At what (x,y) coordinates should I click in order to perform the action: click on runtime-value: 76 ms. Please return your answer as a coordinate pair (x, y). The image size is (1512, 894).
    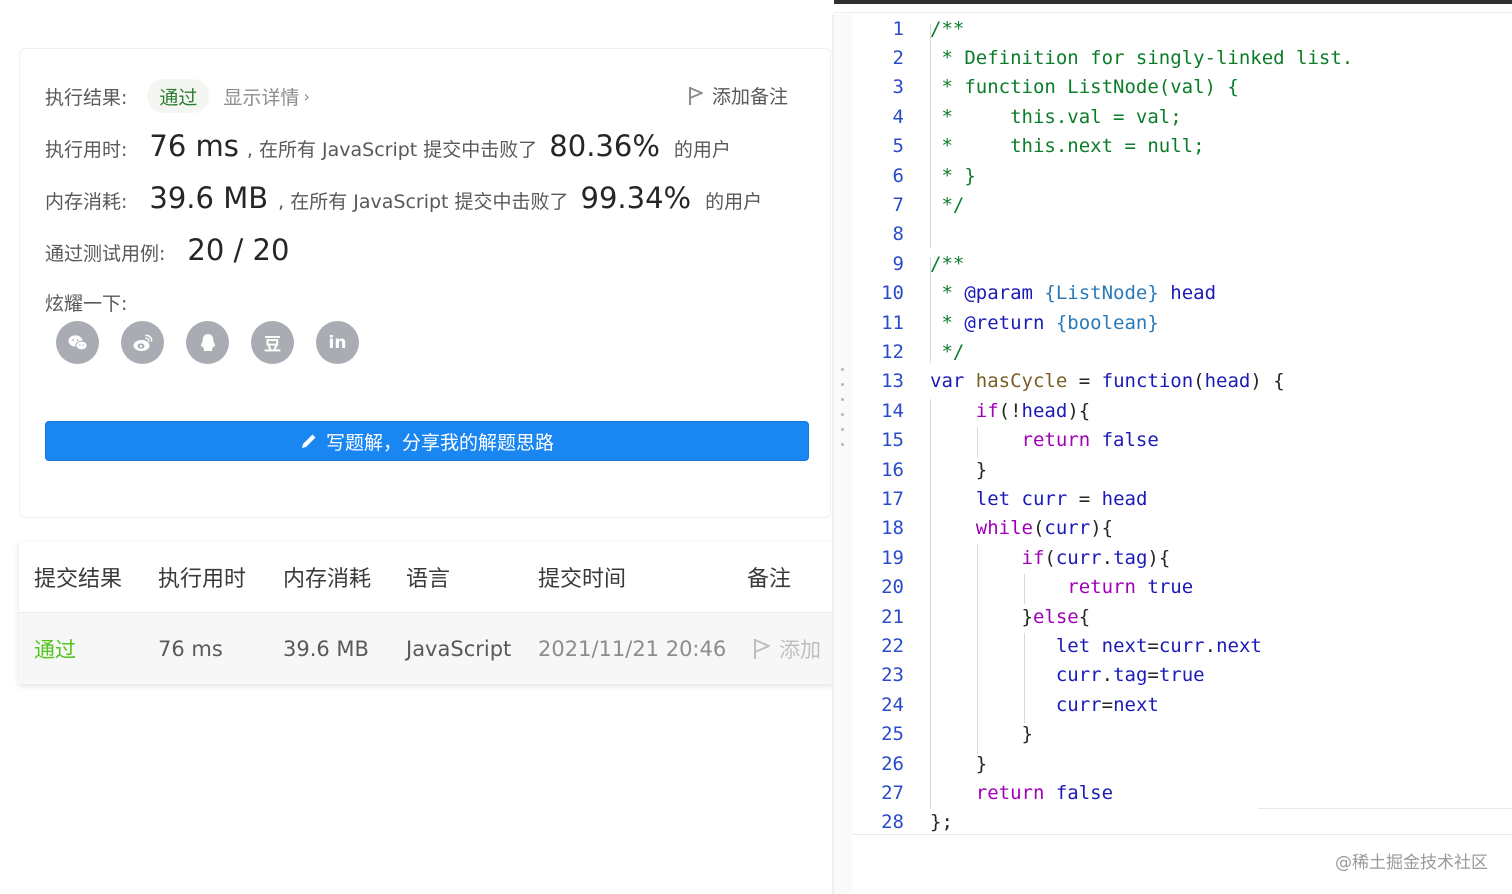
    Looking at the image, I should click on (194, 146).